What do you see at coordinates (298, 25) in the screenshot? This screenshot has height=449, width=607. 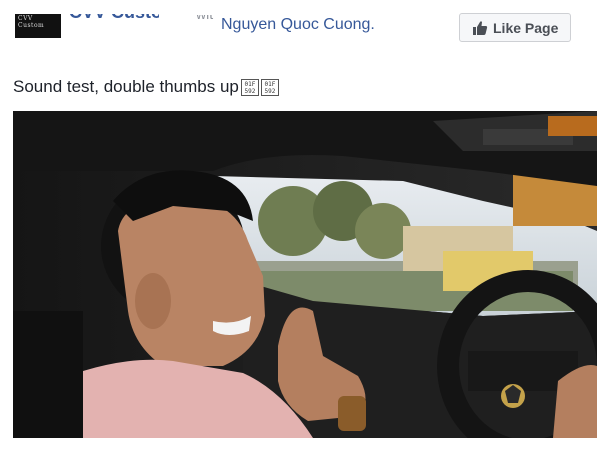 I see `tagged-person-link: Nguyen Quoc Cuong.` at bounding box center [298, 25].